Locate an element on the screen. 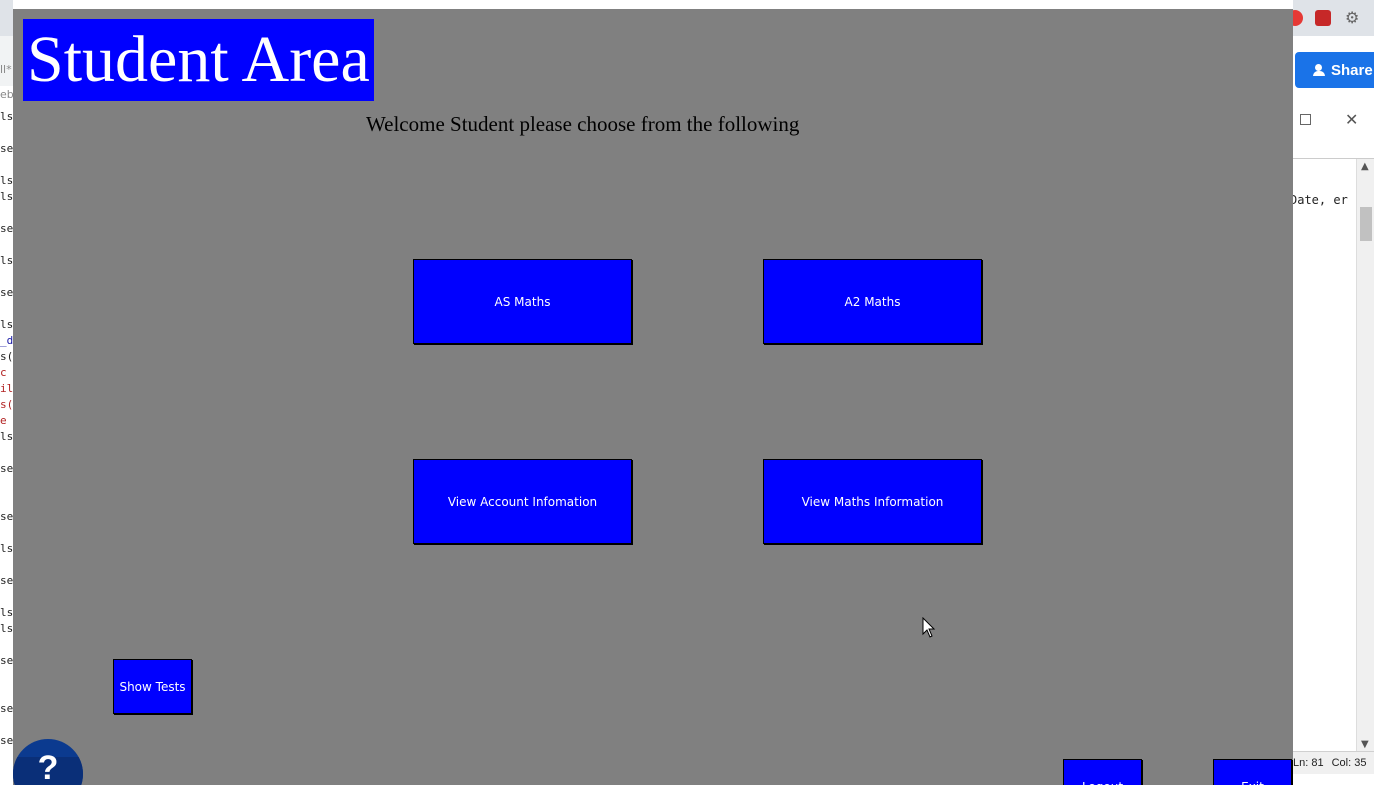 The height and width of the screenshot is (785, 1374). code-fragment: ll* is located at coordinates (6, 69).